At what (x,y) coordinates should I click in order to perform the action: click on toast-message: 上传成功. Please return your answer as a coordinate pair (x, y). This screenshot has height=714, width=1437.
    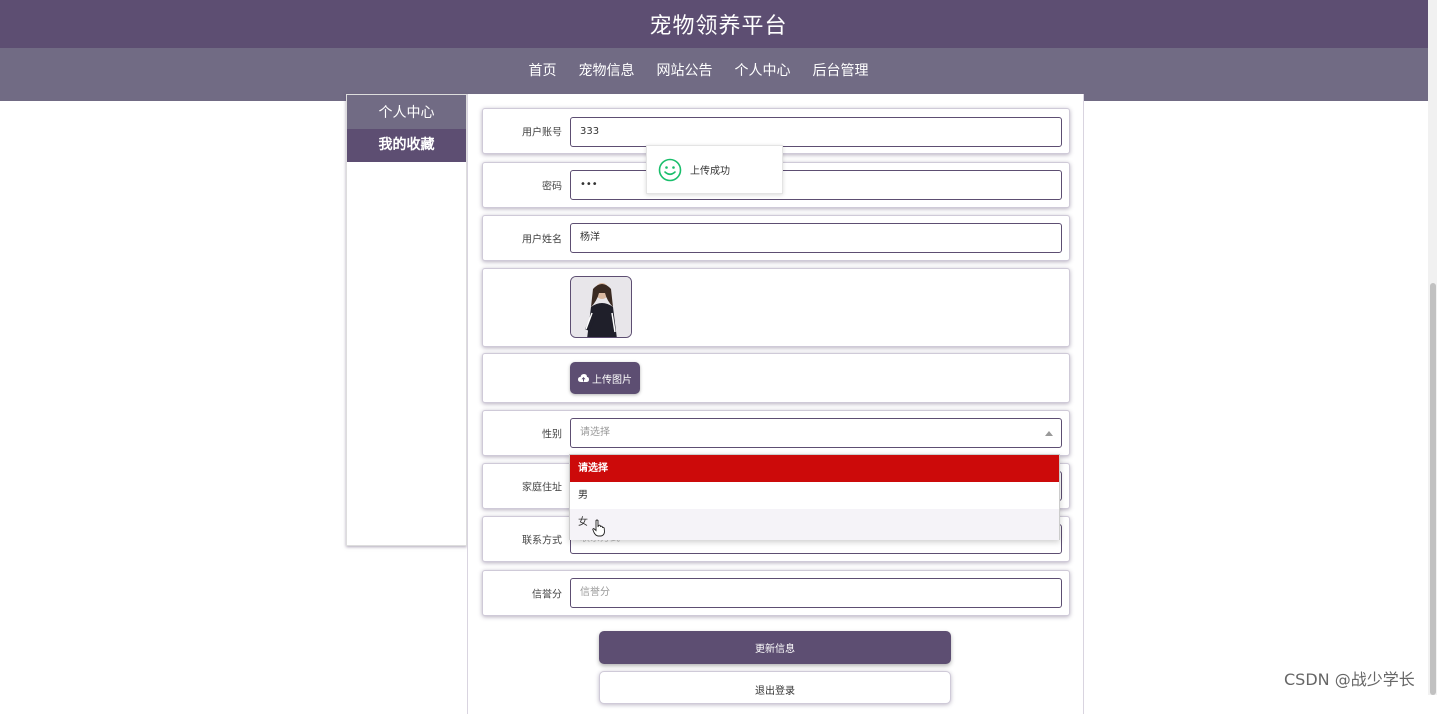
    Looking at the image, I should click on (710, 171).